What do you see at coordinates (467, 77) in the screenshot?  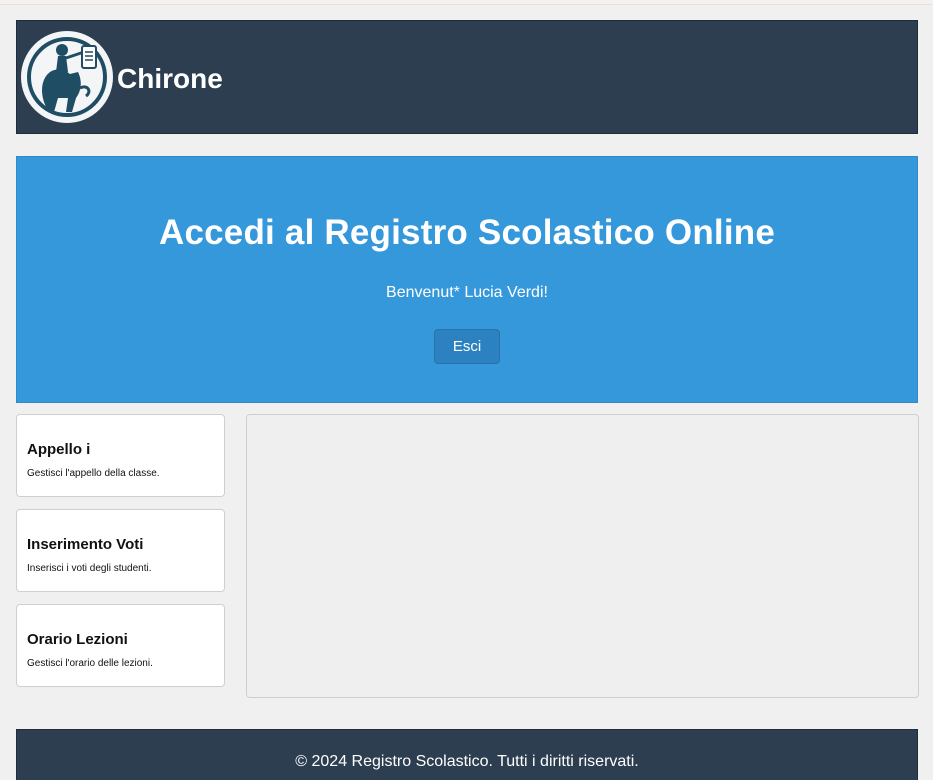 I see `site-header: Chirone` at bounding box center [467, 77].